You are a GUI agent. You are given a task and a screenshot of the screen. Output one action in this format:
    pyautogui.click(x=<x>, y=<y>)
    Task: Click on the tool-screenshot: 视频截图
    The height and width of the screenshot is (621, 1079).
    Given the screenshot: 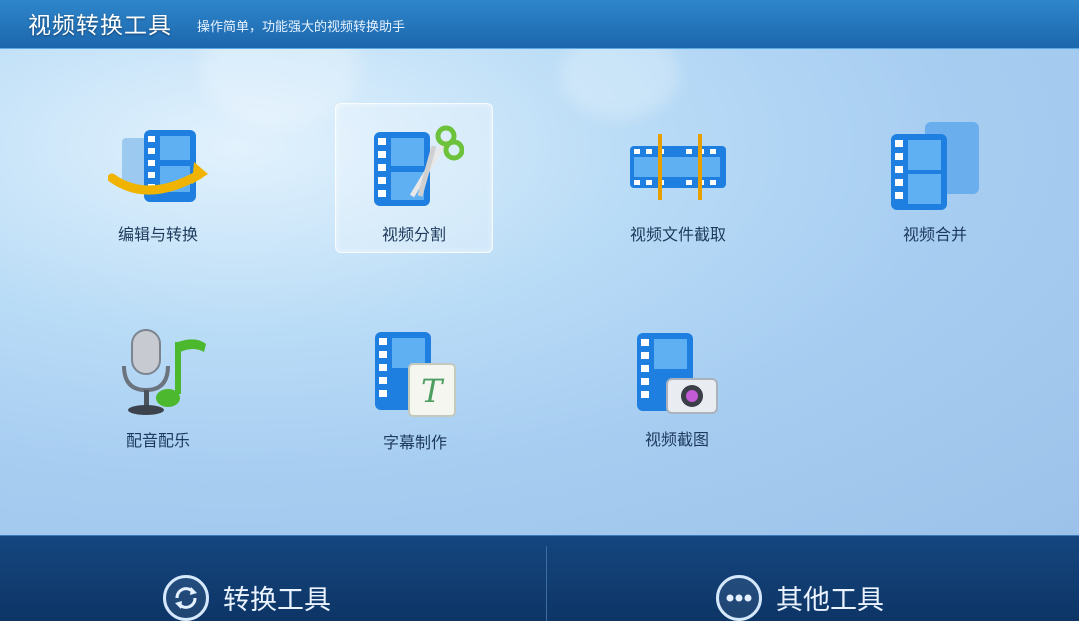 What is the action you would take?
    pyautogui.click(x=677, y=383)
    